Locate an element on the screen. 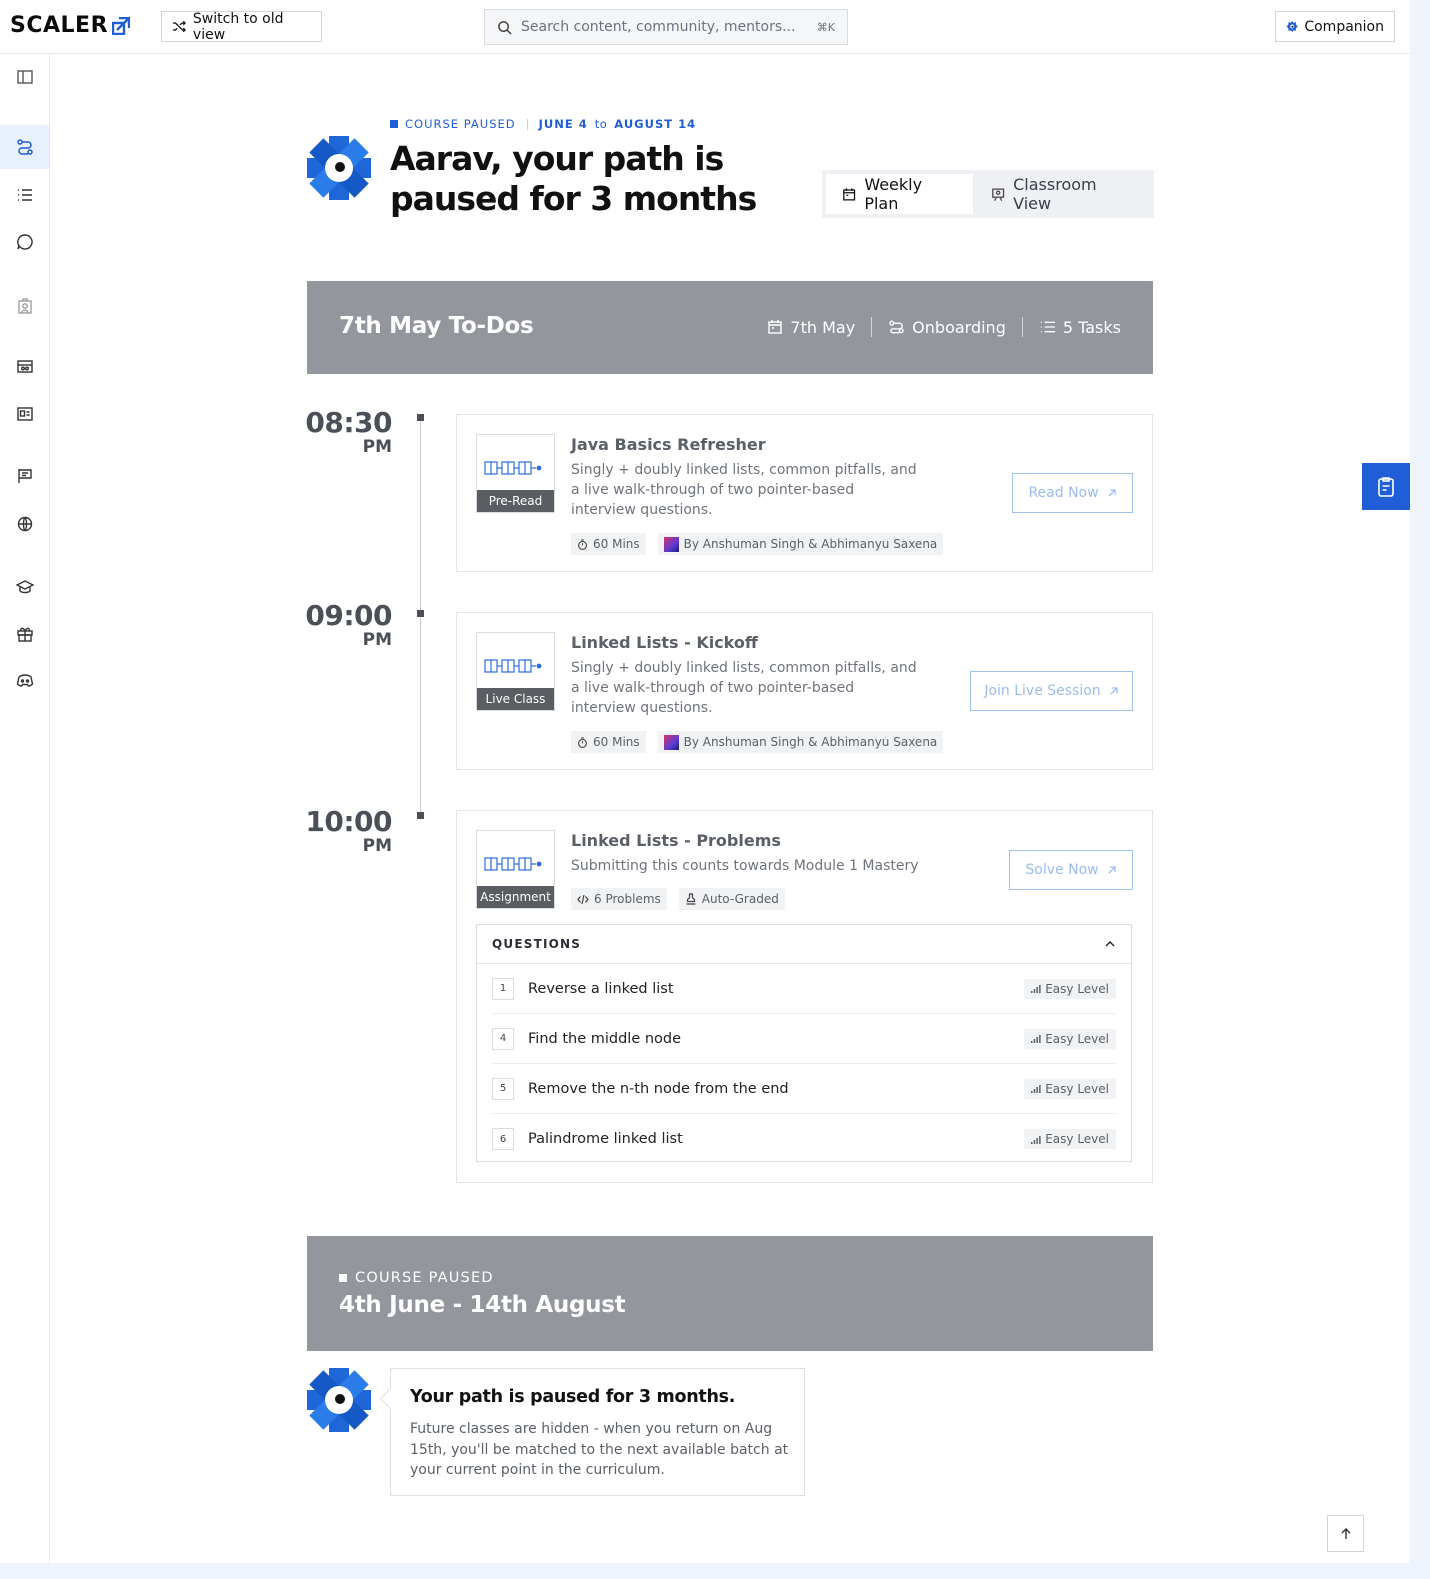  duration-chip: 60 Mins is located at coordinates (608, 544).